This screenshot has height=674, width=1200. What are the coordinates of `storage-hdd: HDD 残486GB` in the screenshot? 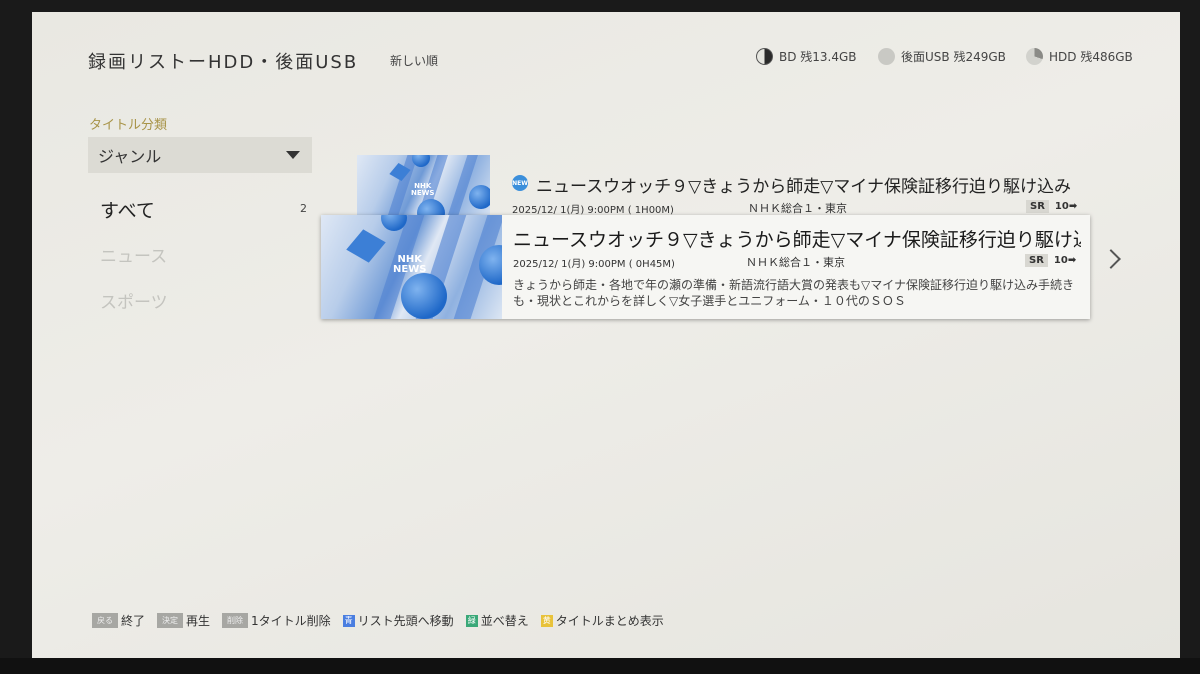 It's located at (1079, 56).